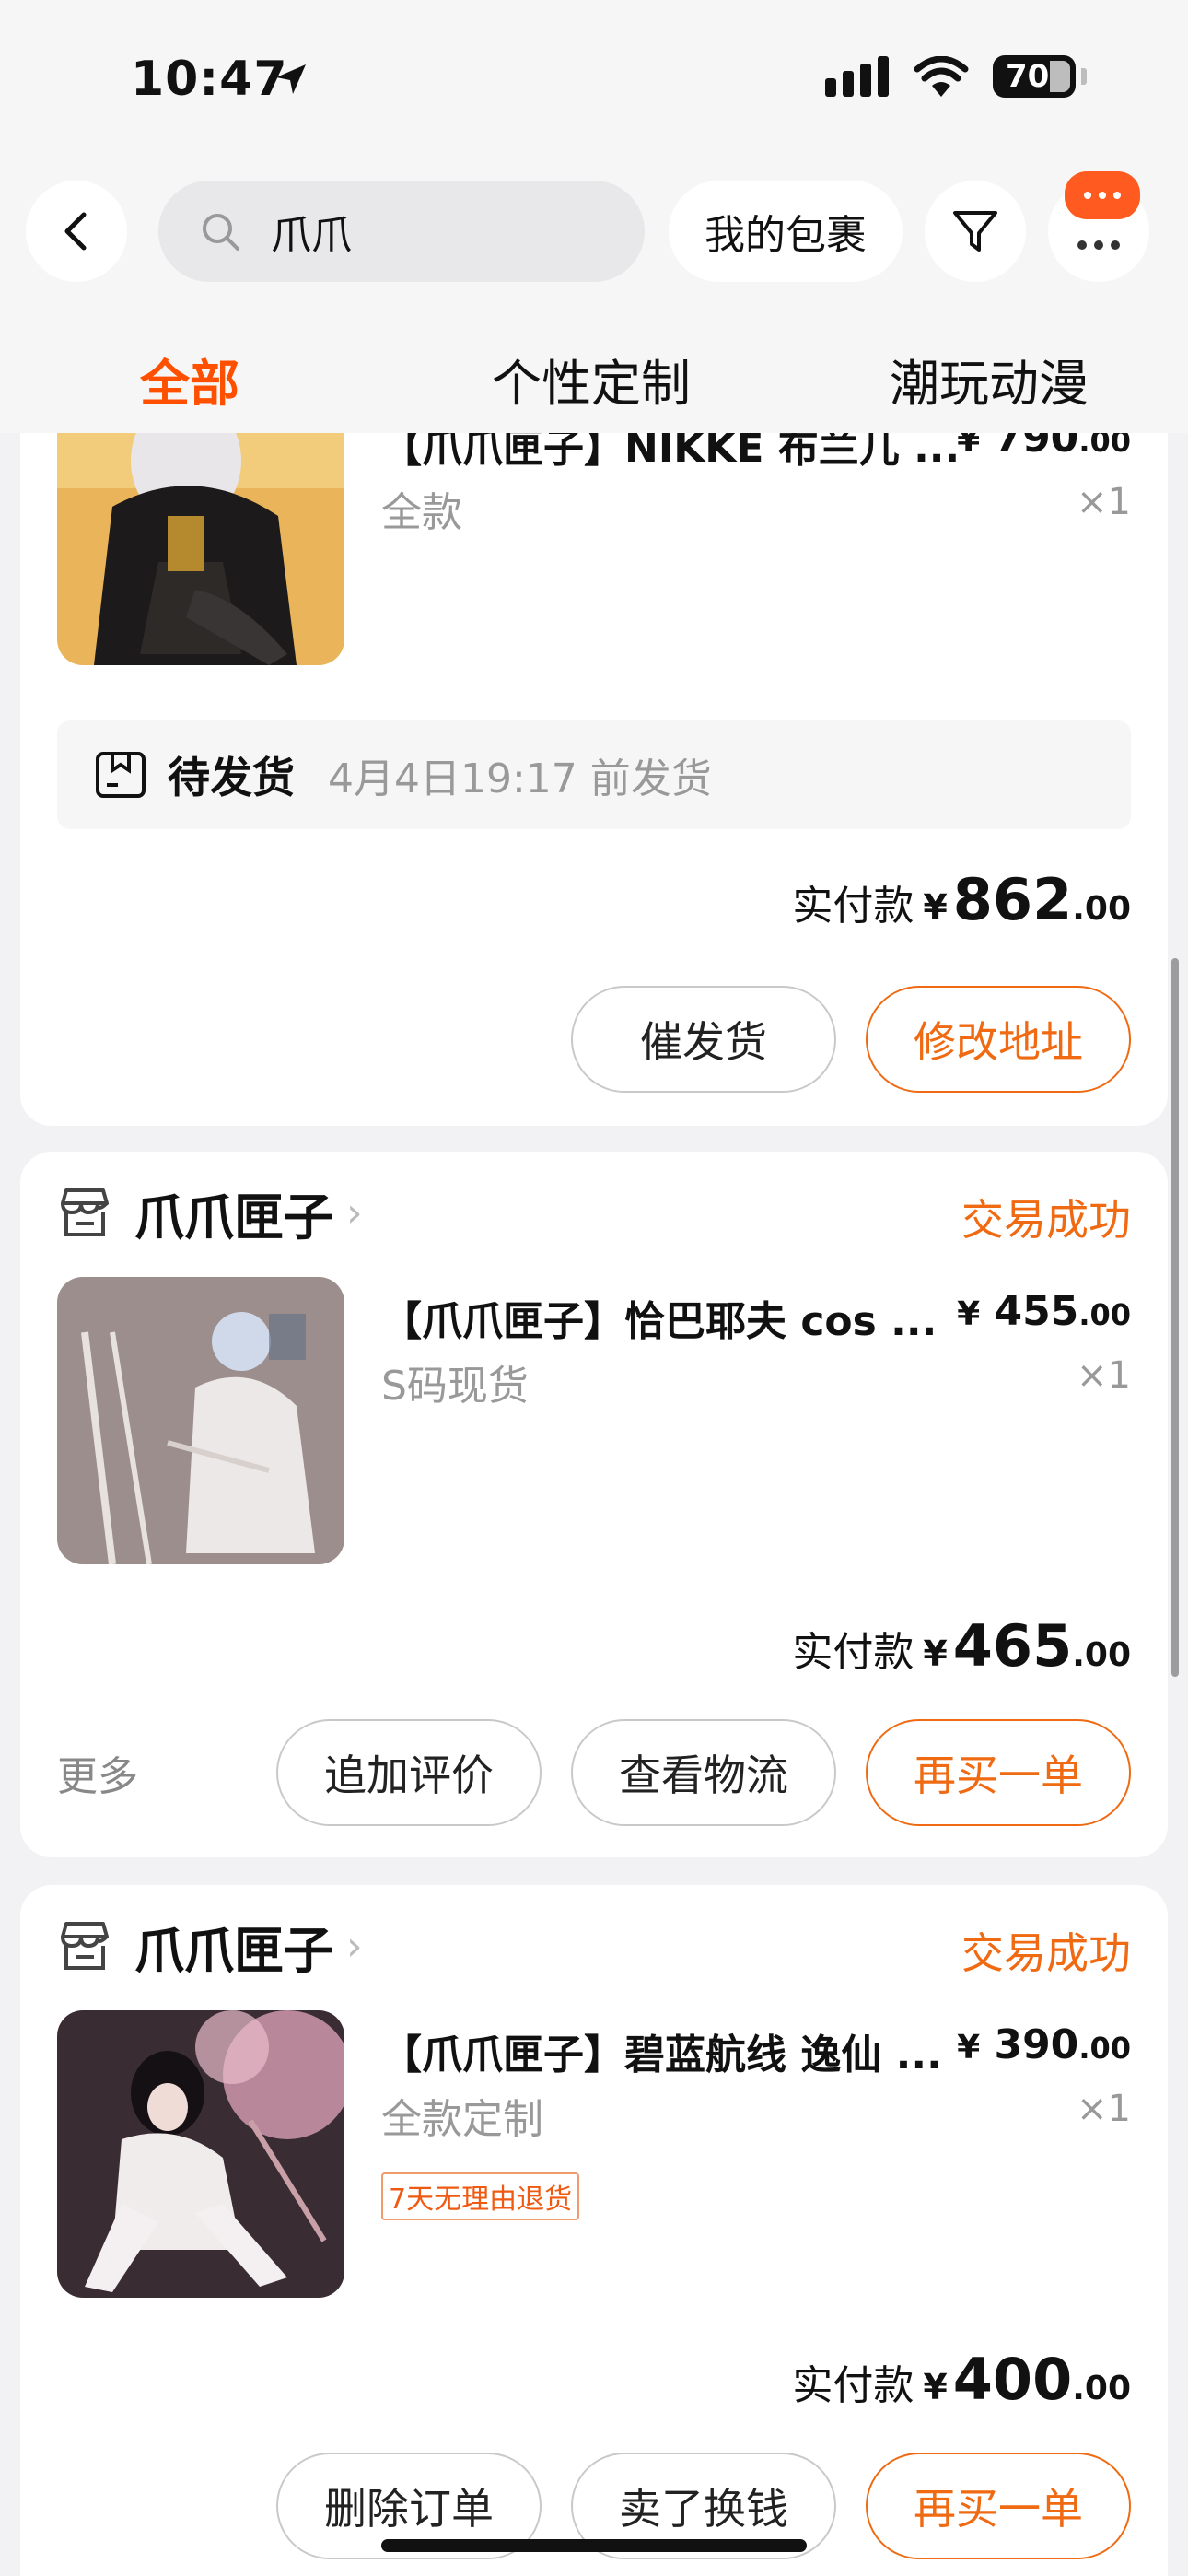 Image resolution: width=1188 pixels, height=2576 pixels. I want to click on paid-amount: 实付款 ¥ 400 .00, so click(961, 2379).